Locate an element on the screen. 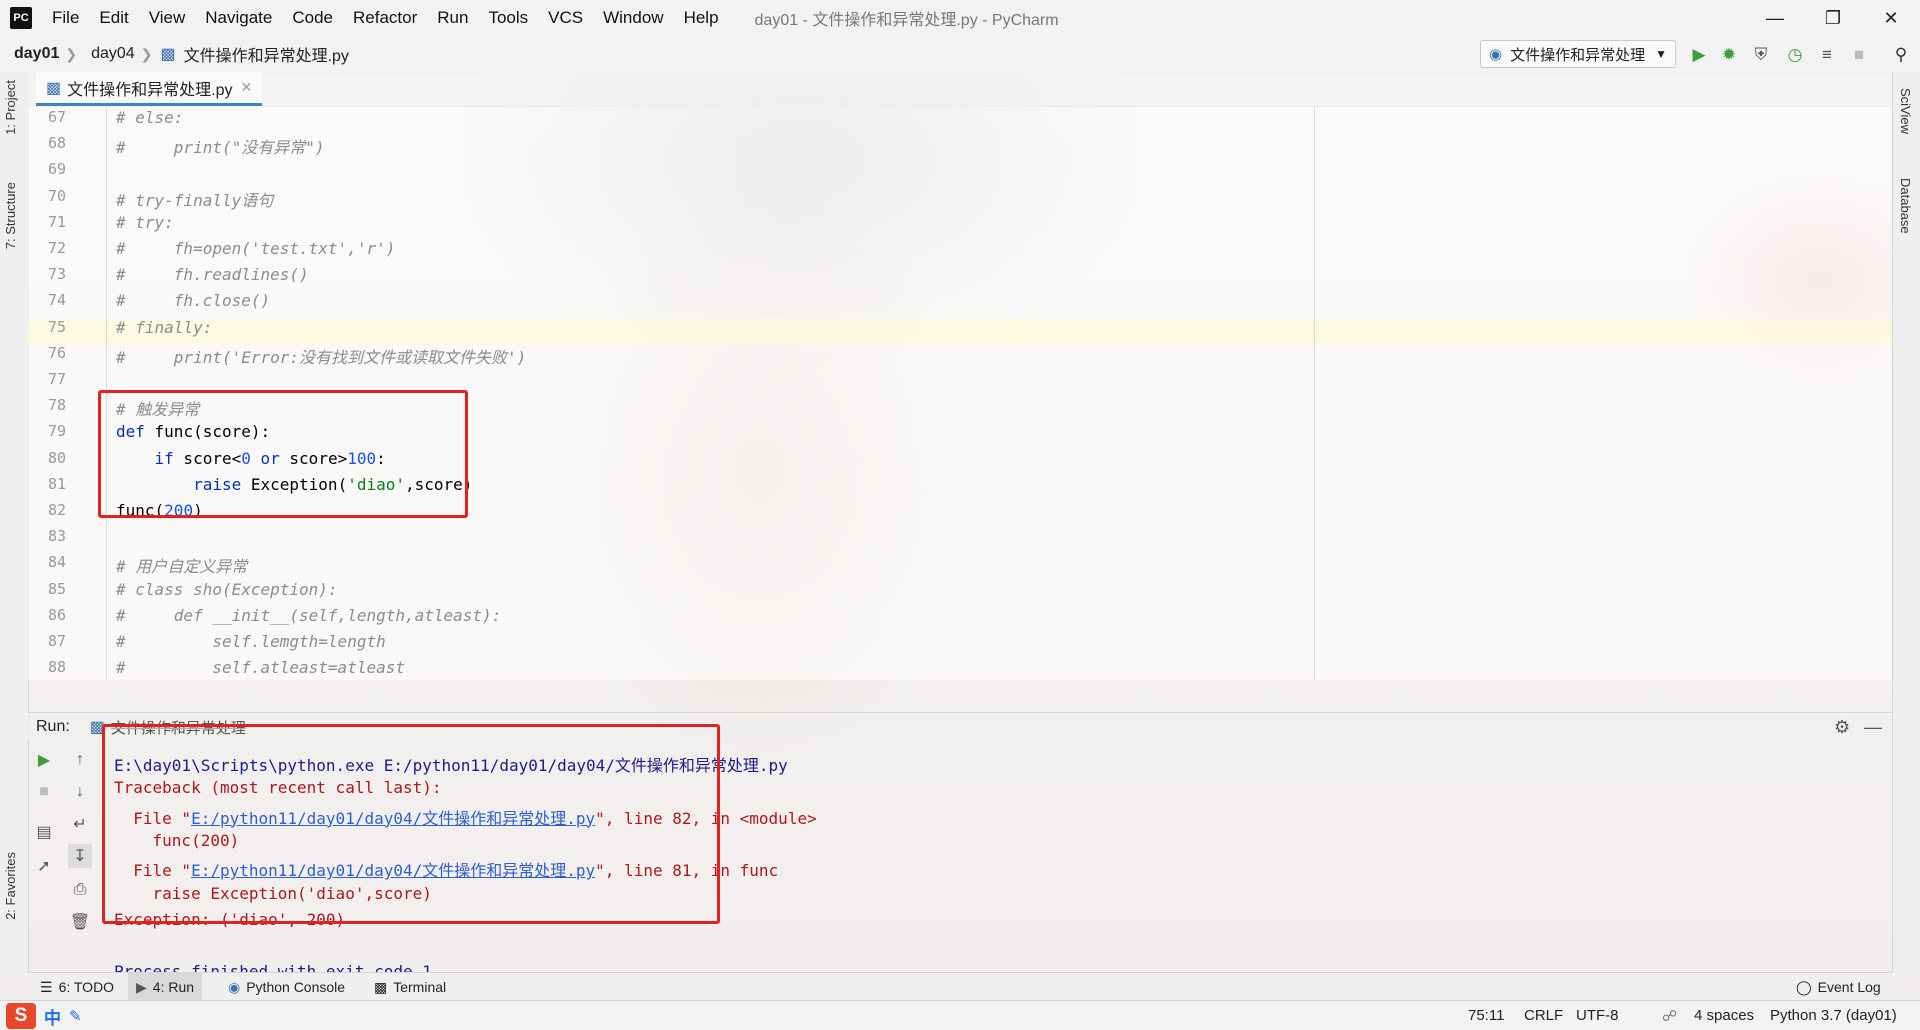  lock-icon: ☍ is located at coordinates (1669, 1016).